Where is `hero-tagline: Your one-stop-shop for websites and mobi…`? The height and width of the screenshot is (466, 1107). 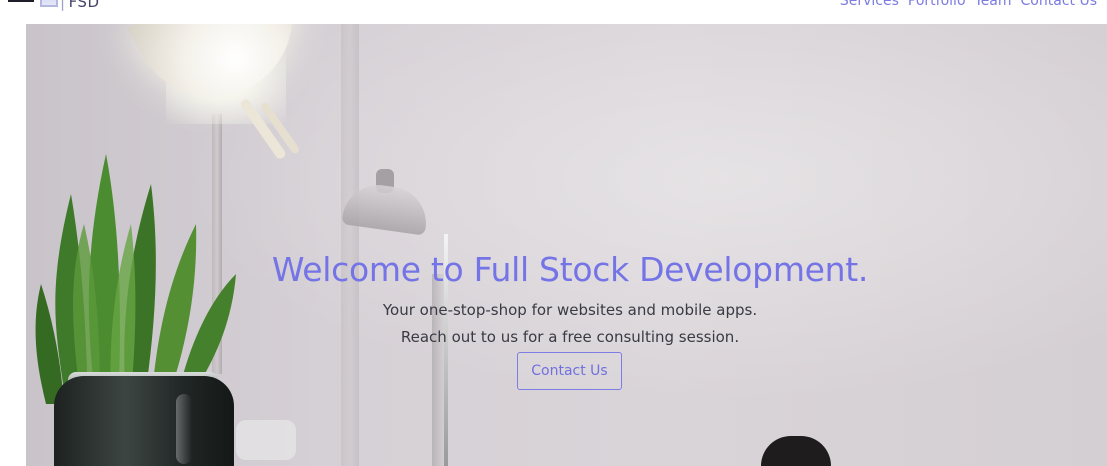 hero-tagline: Your one-stop-shop for websites and mobi… is located at coordinates (570, 310).